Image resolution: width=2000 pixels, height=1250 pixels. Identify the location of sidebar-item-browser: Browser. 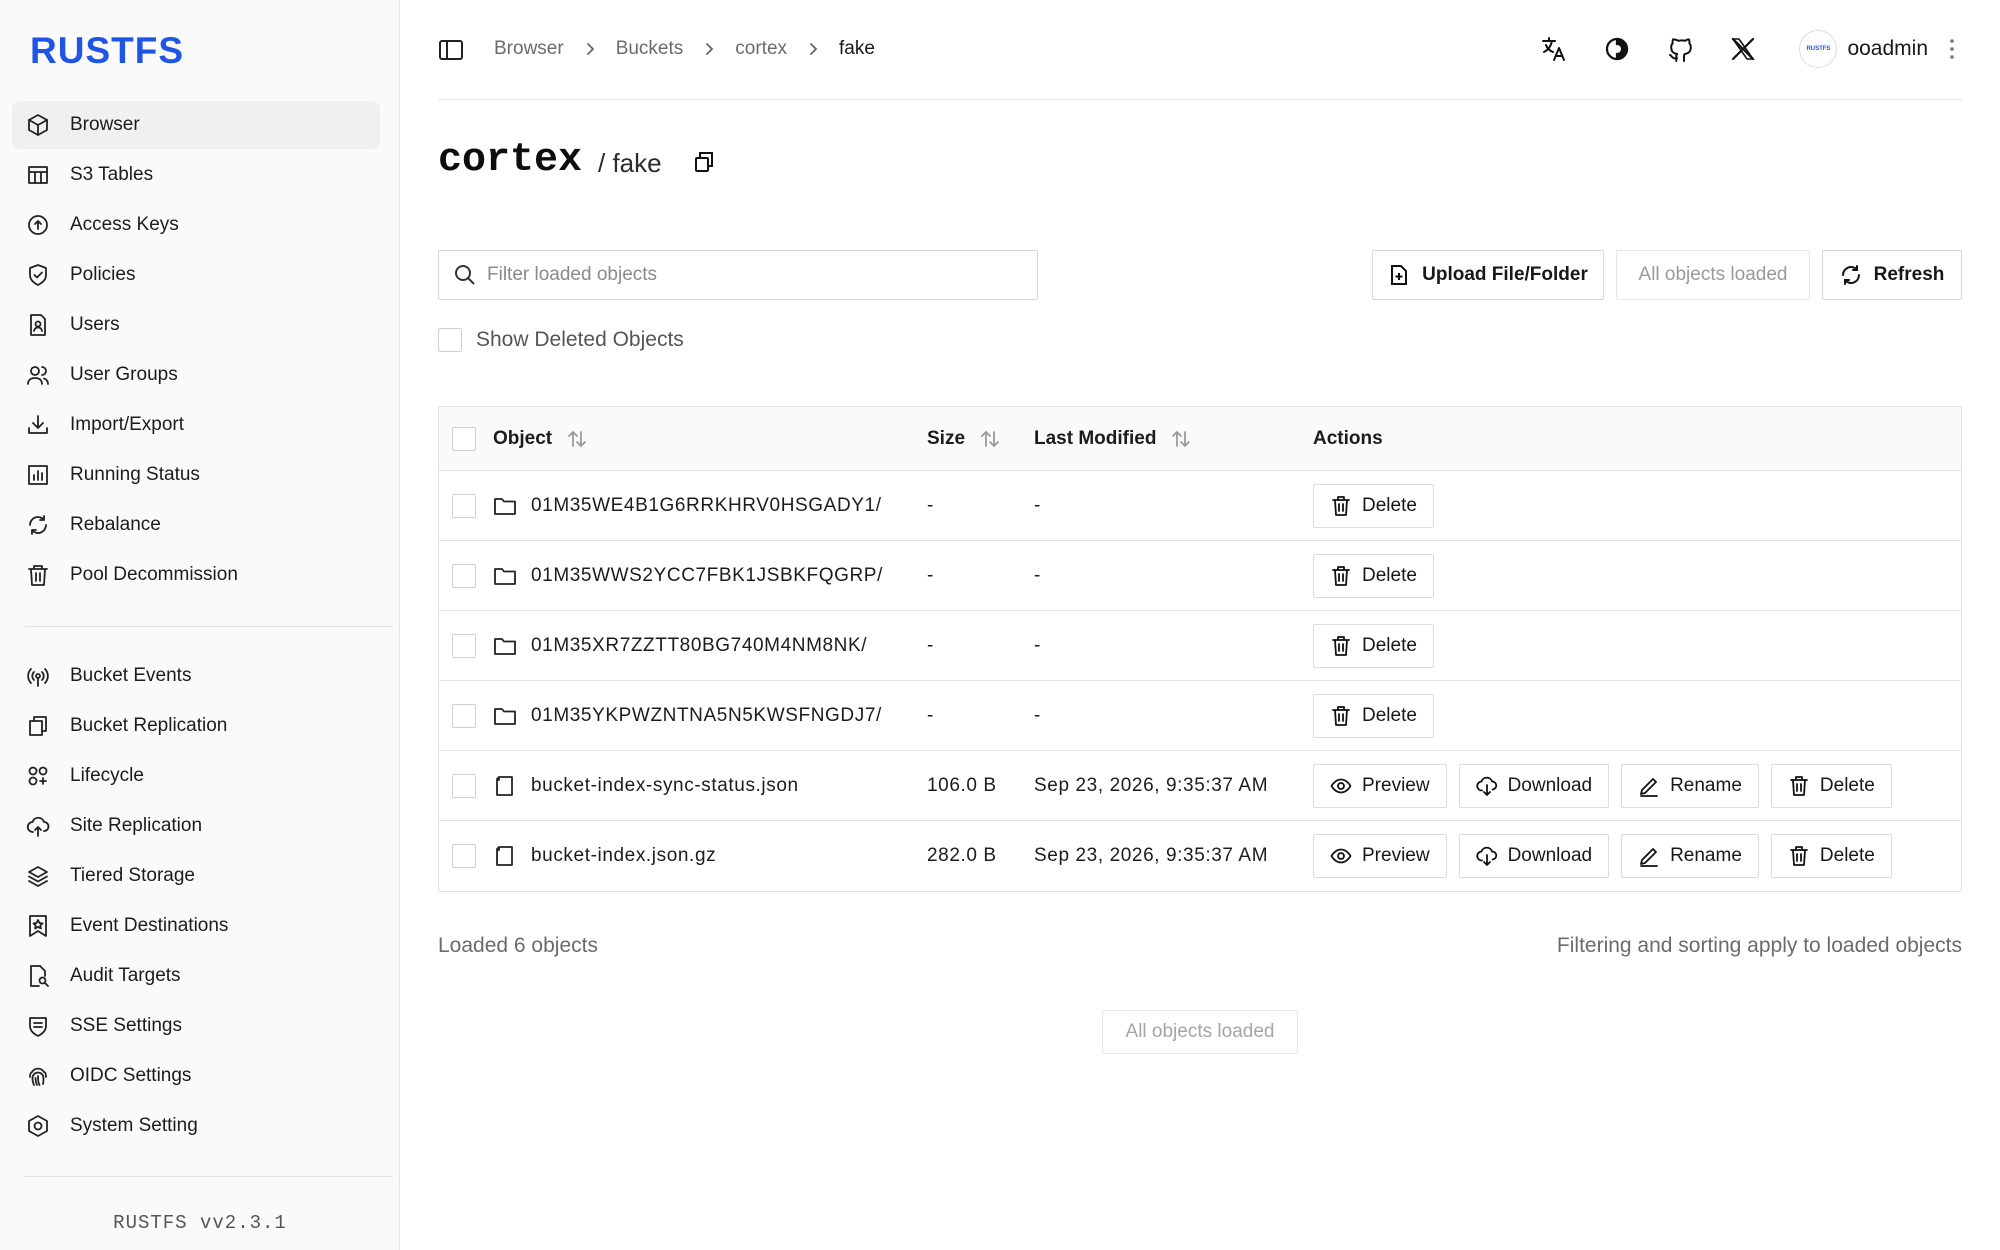
(196, 125).